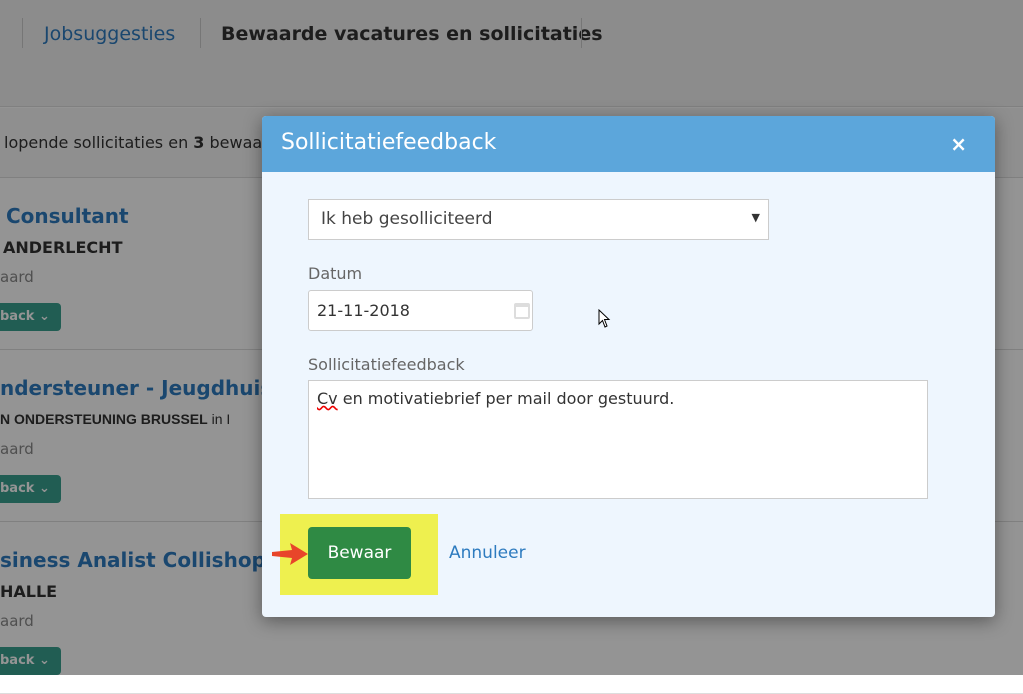  Describe the element at coordinates (628, 144) in the screenshot. I see `modal-header: Sollicitatiefeedback` at that location.